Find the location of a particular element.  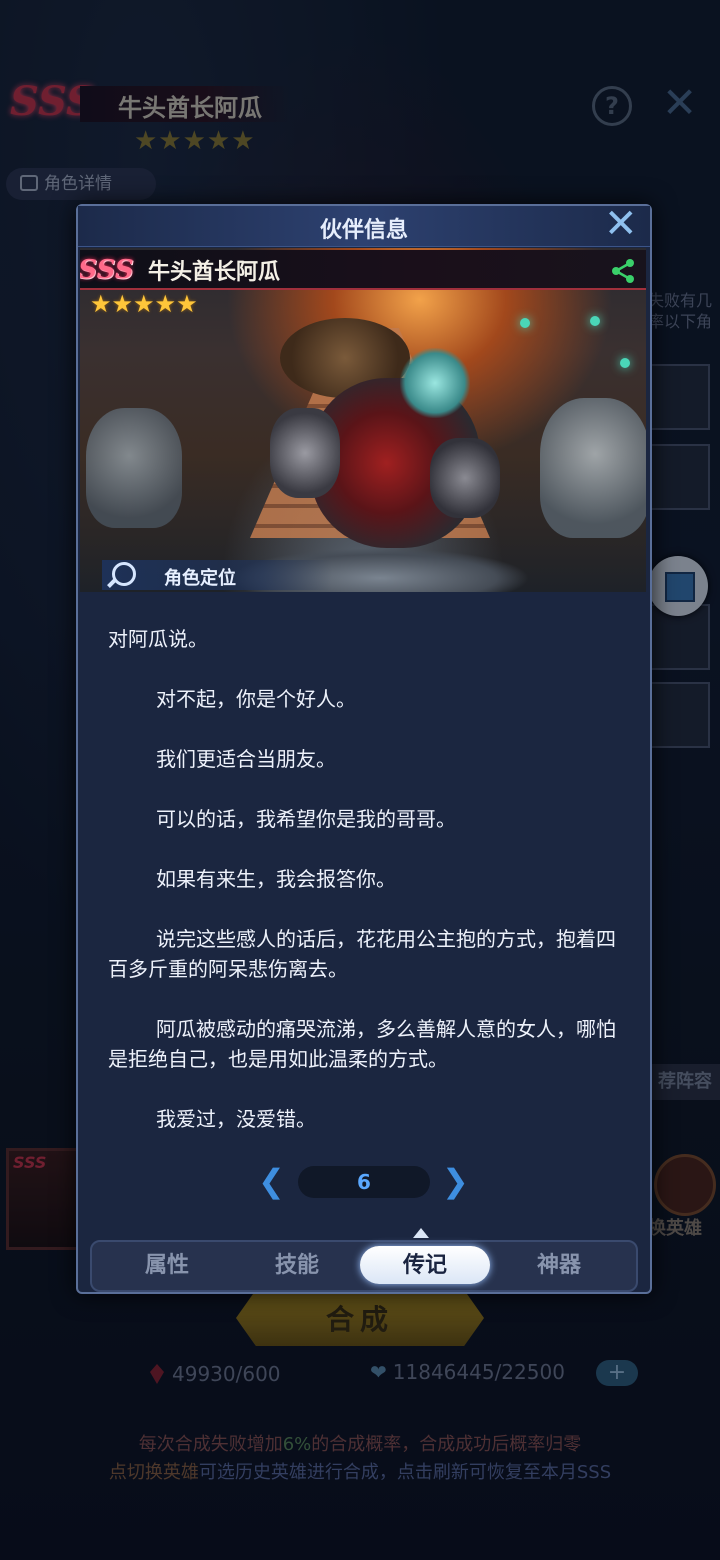

bio-paragraph: 对不起，你是个好人。 is located at coordinates (256, 699).